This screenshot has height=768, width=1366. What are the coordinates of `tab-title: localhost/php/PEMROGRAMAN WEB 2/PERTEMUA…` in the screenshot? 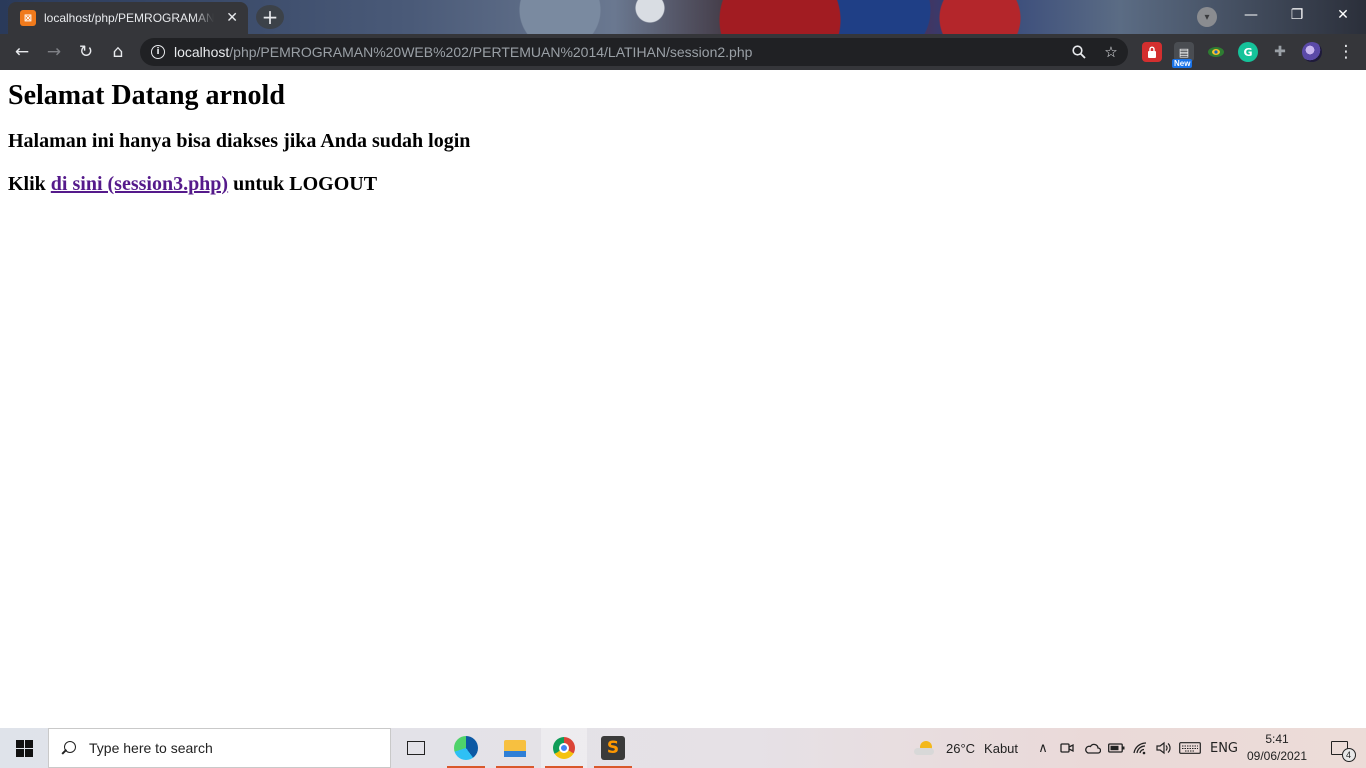 It's located at (129, 18).